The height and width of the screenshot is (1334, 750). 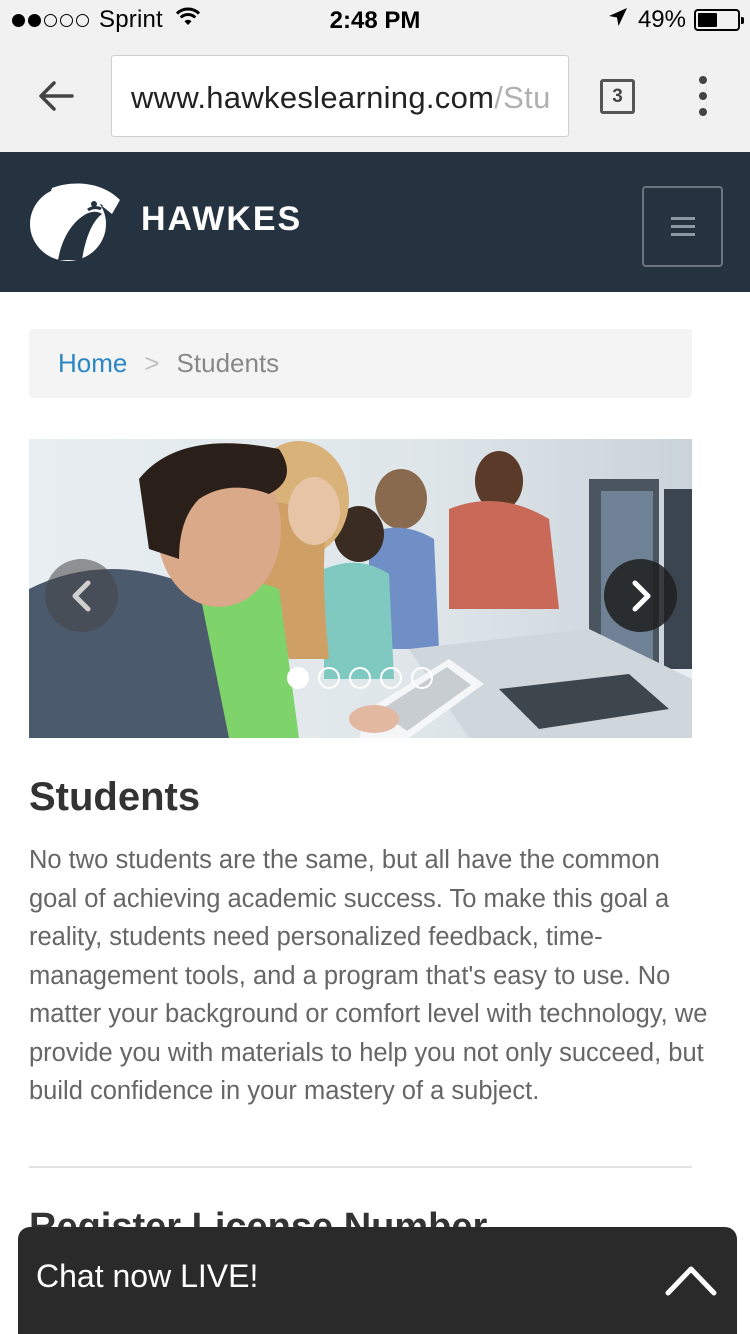 I want to click on browser-toolbar: www.hawkeslearning.com/Stu 3, so click(x=375, y=96).